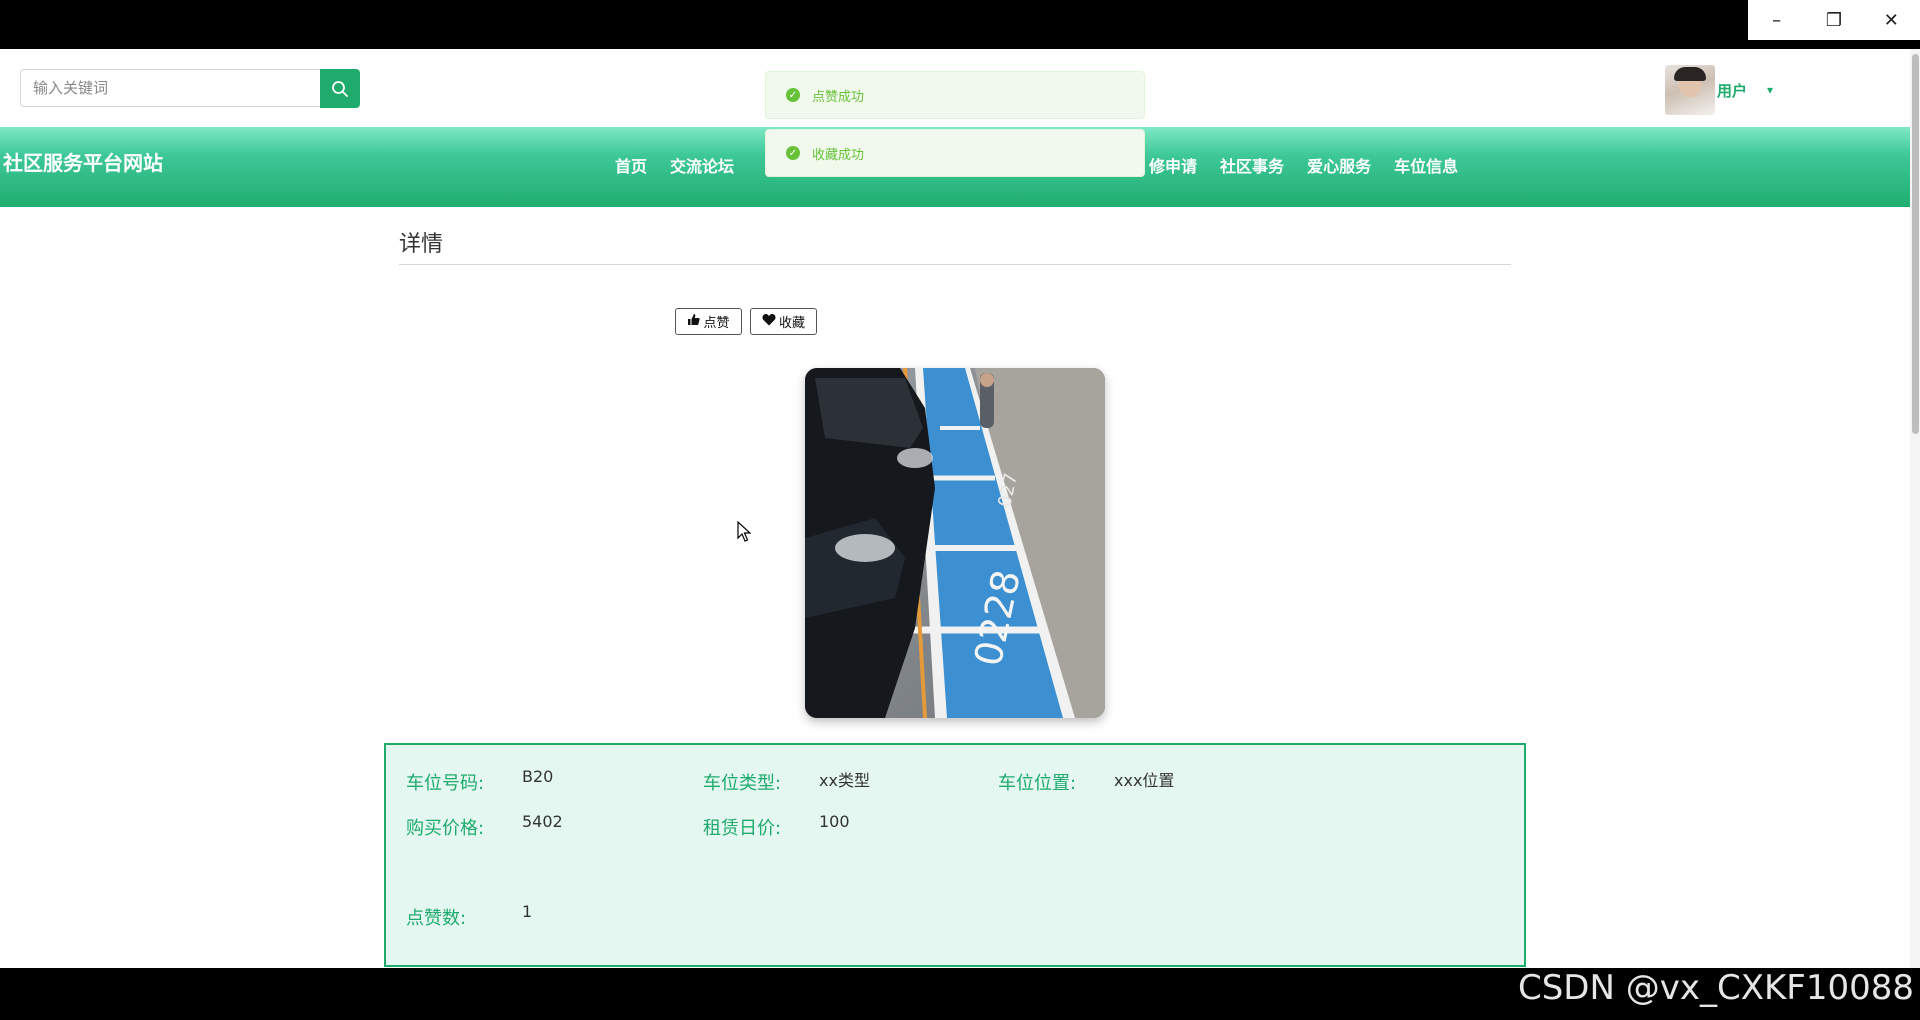  What do you see at coordinates (1037, 783) in the screenshot?
I see `field-label-space-location: 车位位置:` at bounding box center [1037, 783].